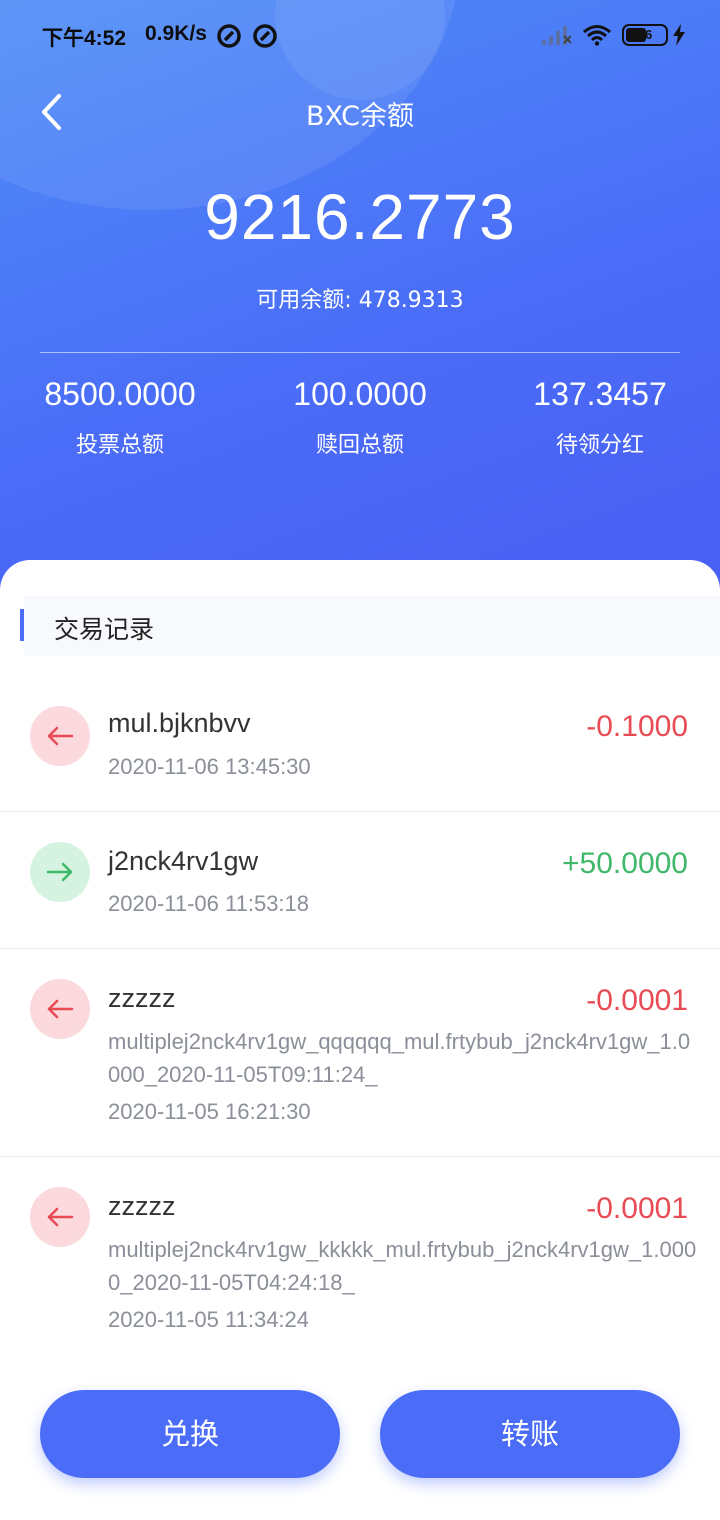  I want to click on available-balance: 可用余额: 478.9313, so click(360, 300).